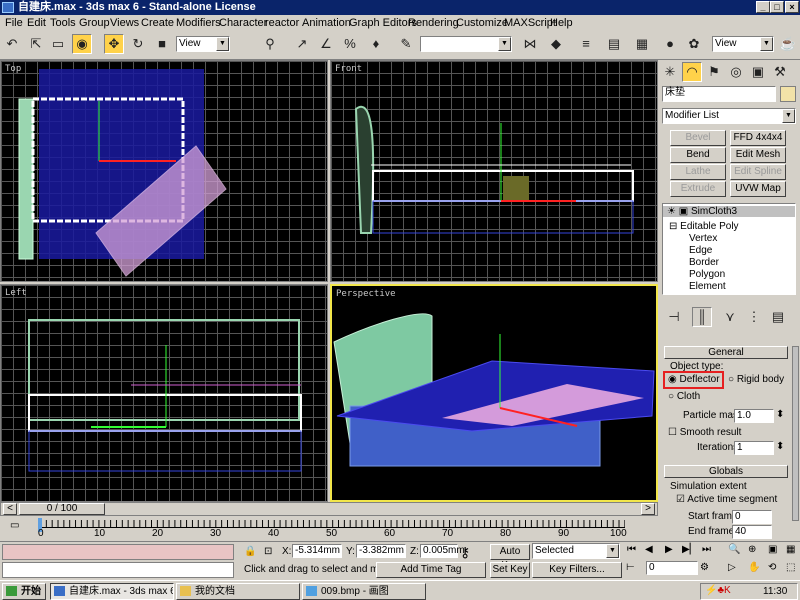 The height and width of the screenshot is (600, 800). I want to click on zoom-icon: 🔍, so click(734, 549).